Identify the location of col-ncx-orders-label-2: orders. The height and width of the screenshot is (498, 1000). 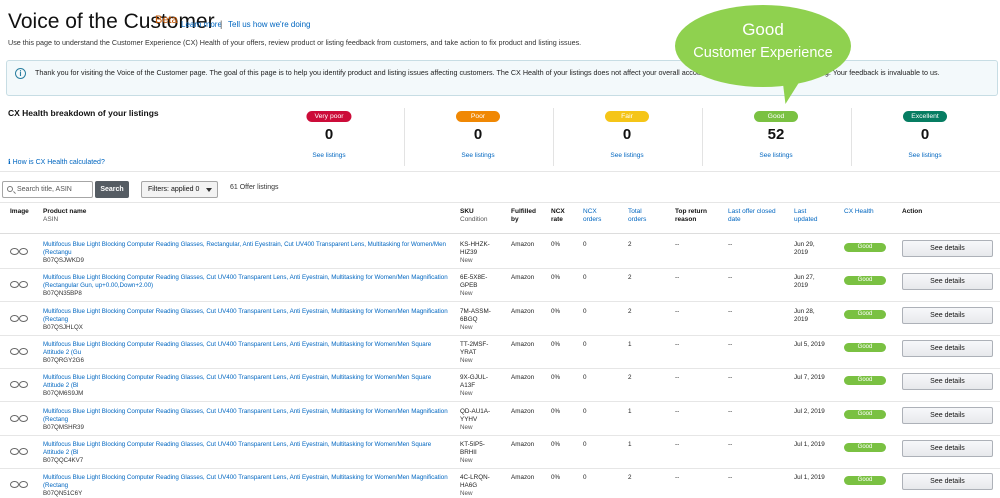
(592, 219).